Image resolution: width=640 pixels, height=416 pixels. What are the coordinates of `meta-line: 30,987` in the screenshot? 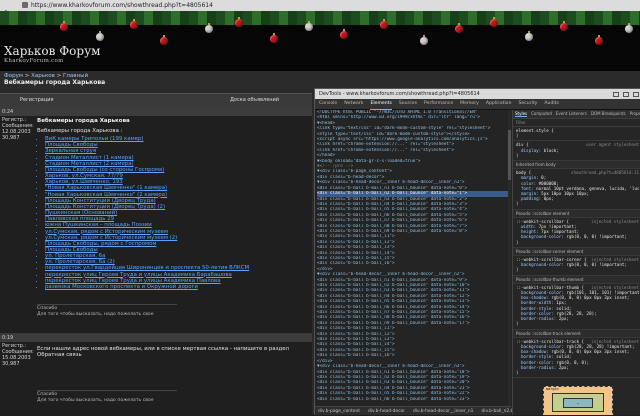 It's located at (11, 138).